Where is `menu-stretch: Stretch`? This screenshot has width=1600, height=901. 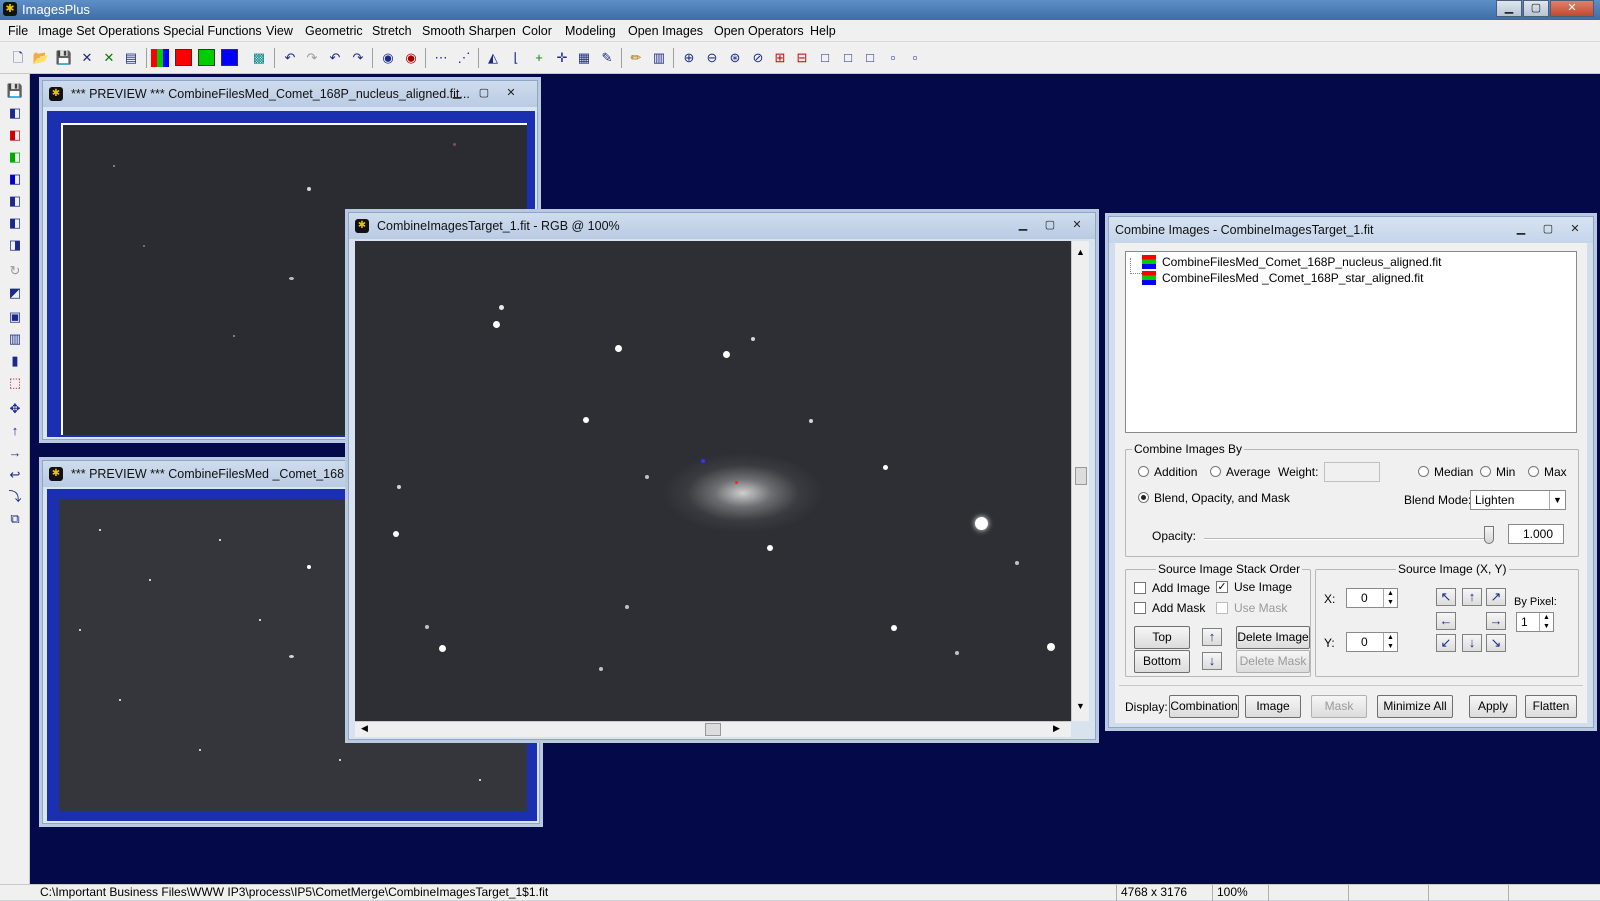
menu-stretch: Stretch is located at coordinates (392, 31).